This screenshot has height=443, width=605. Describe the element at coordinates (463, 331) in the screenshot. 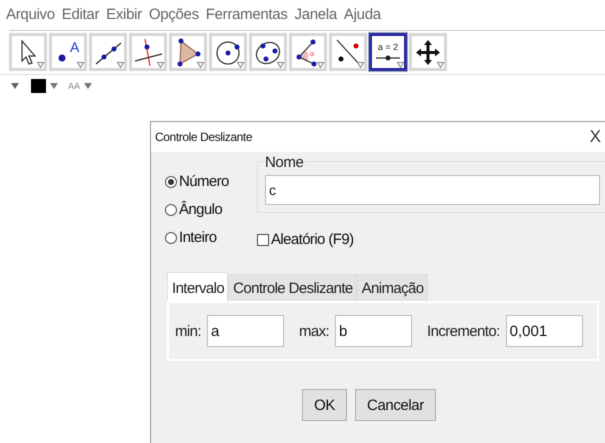

I see `field-label: Incremento:` at that location.